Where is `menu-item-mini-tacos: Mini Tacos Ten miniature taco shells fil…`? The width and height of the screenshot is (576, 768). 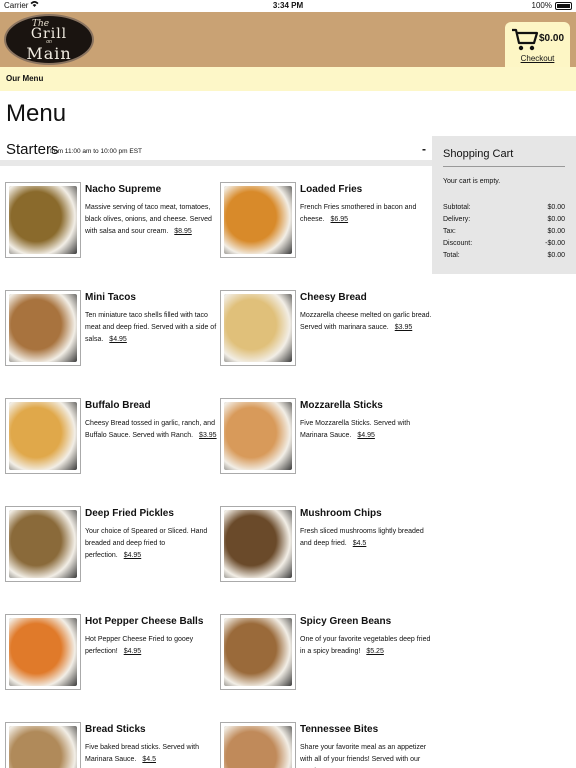
menu-item-mini-tacos: Mini Tacos Ten miniature taco shells fil… is located at coordinates (112, 340).